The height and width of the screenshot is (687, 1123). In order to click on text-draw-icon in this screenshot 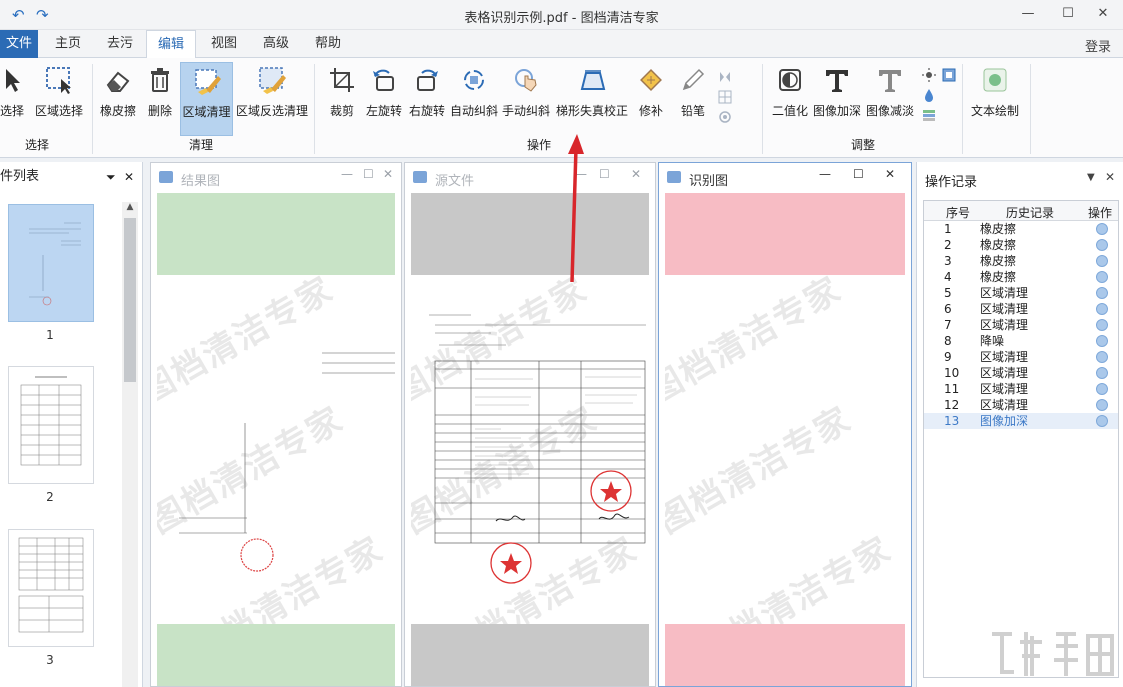, I will do `click(995, 80)`.